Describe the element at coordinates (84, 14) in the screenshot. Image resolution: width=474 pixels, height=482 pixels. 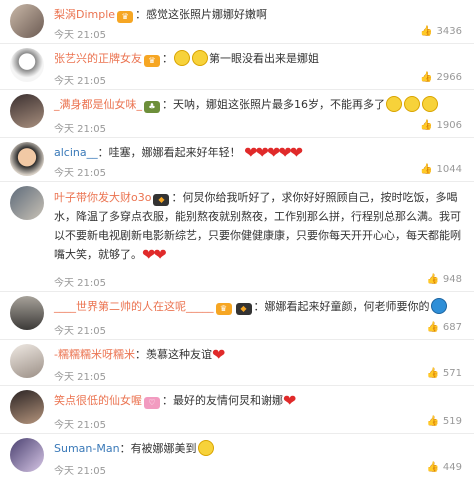
I see `username: 梨涡Dimple` at that location.